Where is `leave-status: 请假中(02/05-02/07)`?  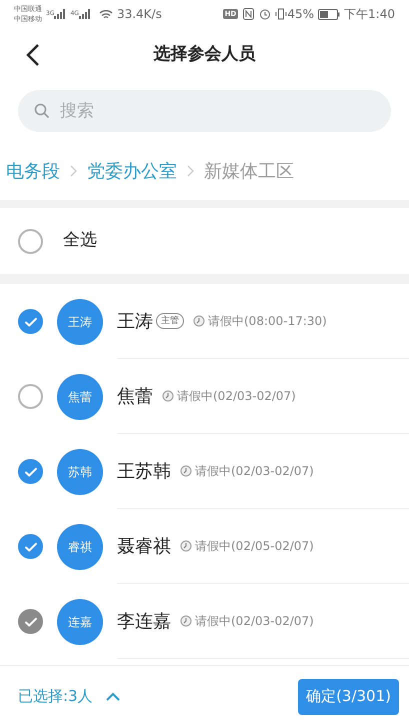 leave-status: 请假中(02/05-02/07) is located at coordinates (254, 546).